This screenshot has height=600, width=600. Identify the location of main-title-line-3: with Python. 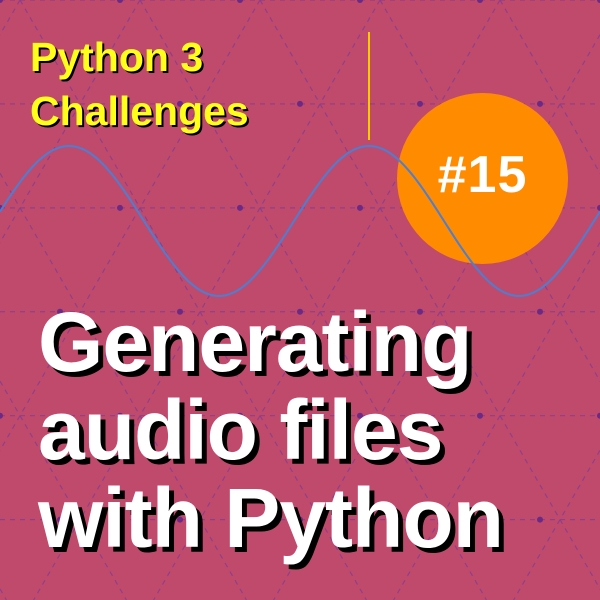
(271, 518).